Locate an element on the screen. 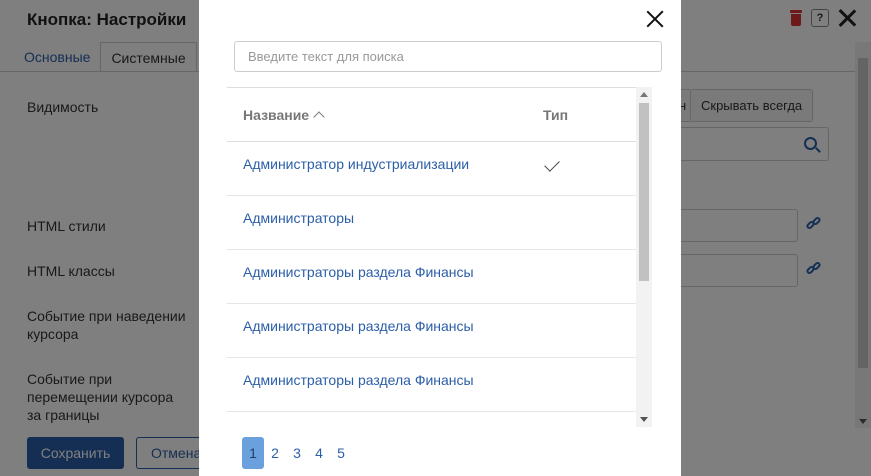 Image resolution: width=871 pixels, height=476 pixels. scroll-up-icon is located at coordinates (644, 94).